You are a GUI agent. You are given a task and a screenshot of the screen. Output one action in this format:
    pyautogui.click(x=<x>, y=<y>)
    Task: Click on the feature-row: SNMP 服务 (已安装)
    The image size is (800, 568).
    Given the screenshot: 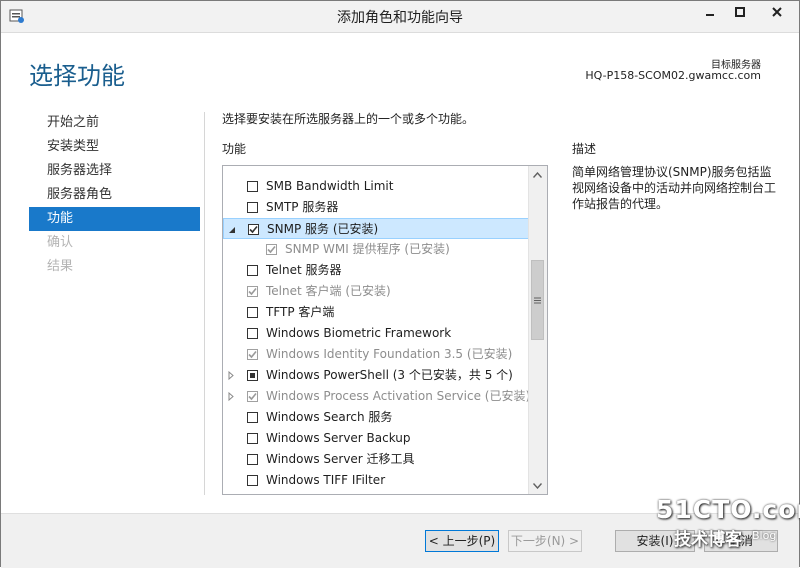 What is the action you would take?
    pyautogui.click(x=376, y=228)
    